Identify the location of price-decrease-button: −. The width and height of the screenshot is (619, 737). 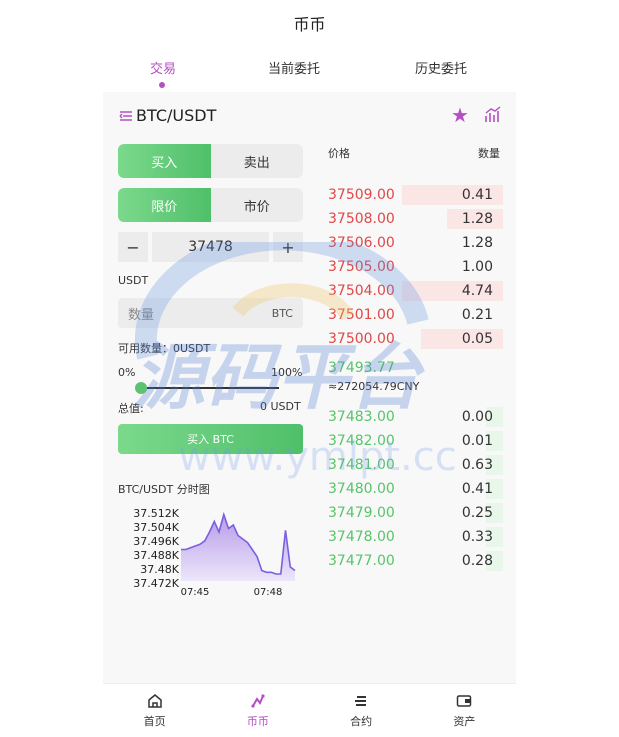
(133, 247).